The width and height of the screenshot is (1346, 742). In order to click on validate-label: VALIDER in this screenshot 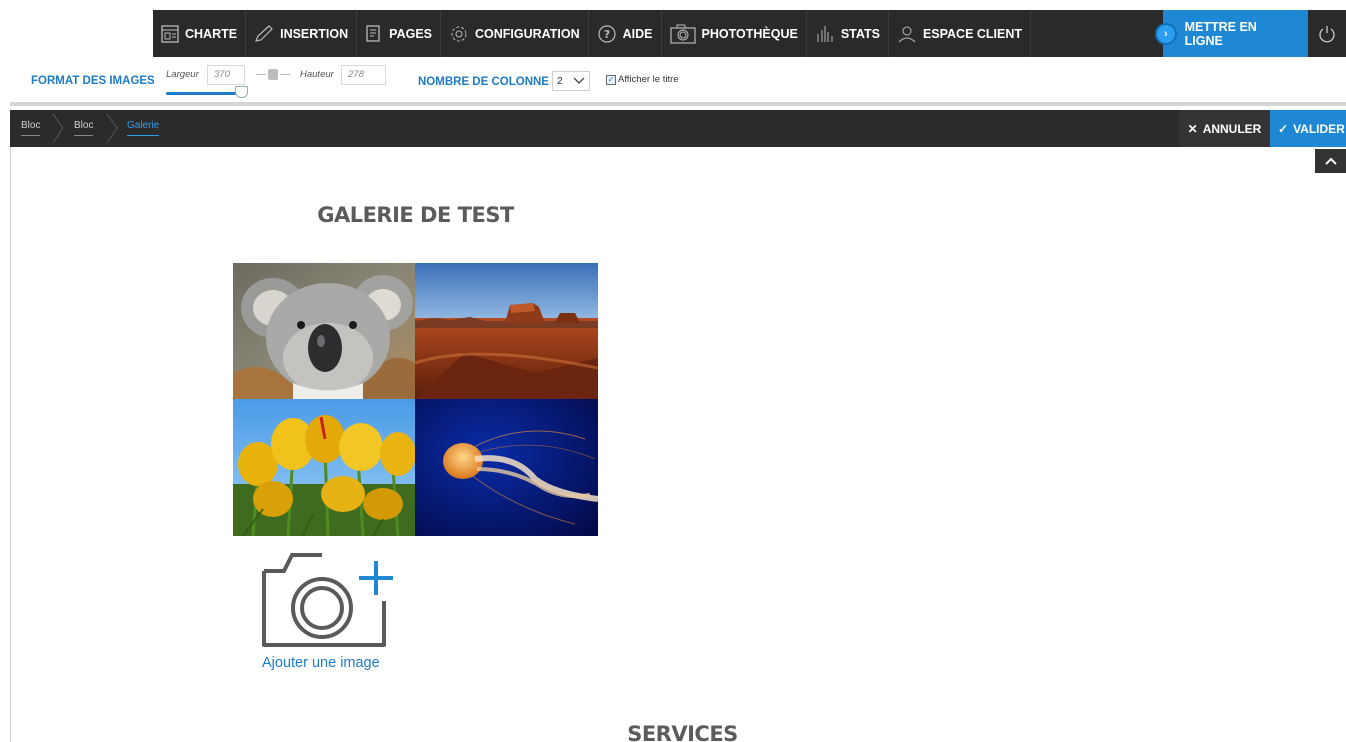, I will do `click(1319, 128)`.